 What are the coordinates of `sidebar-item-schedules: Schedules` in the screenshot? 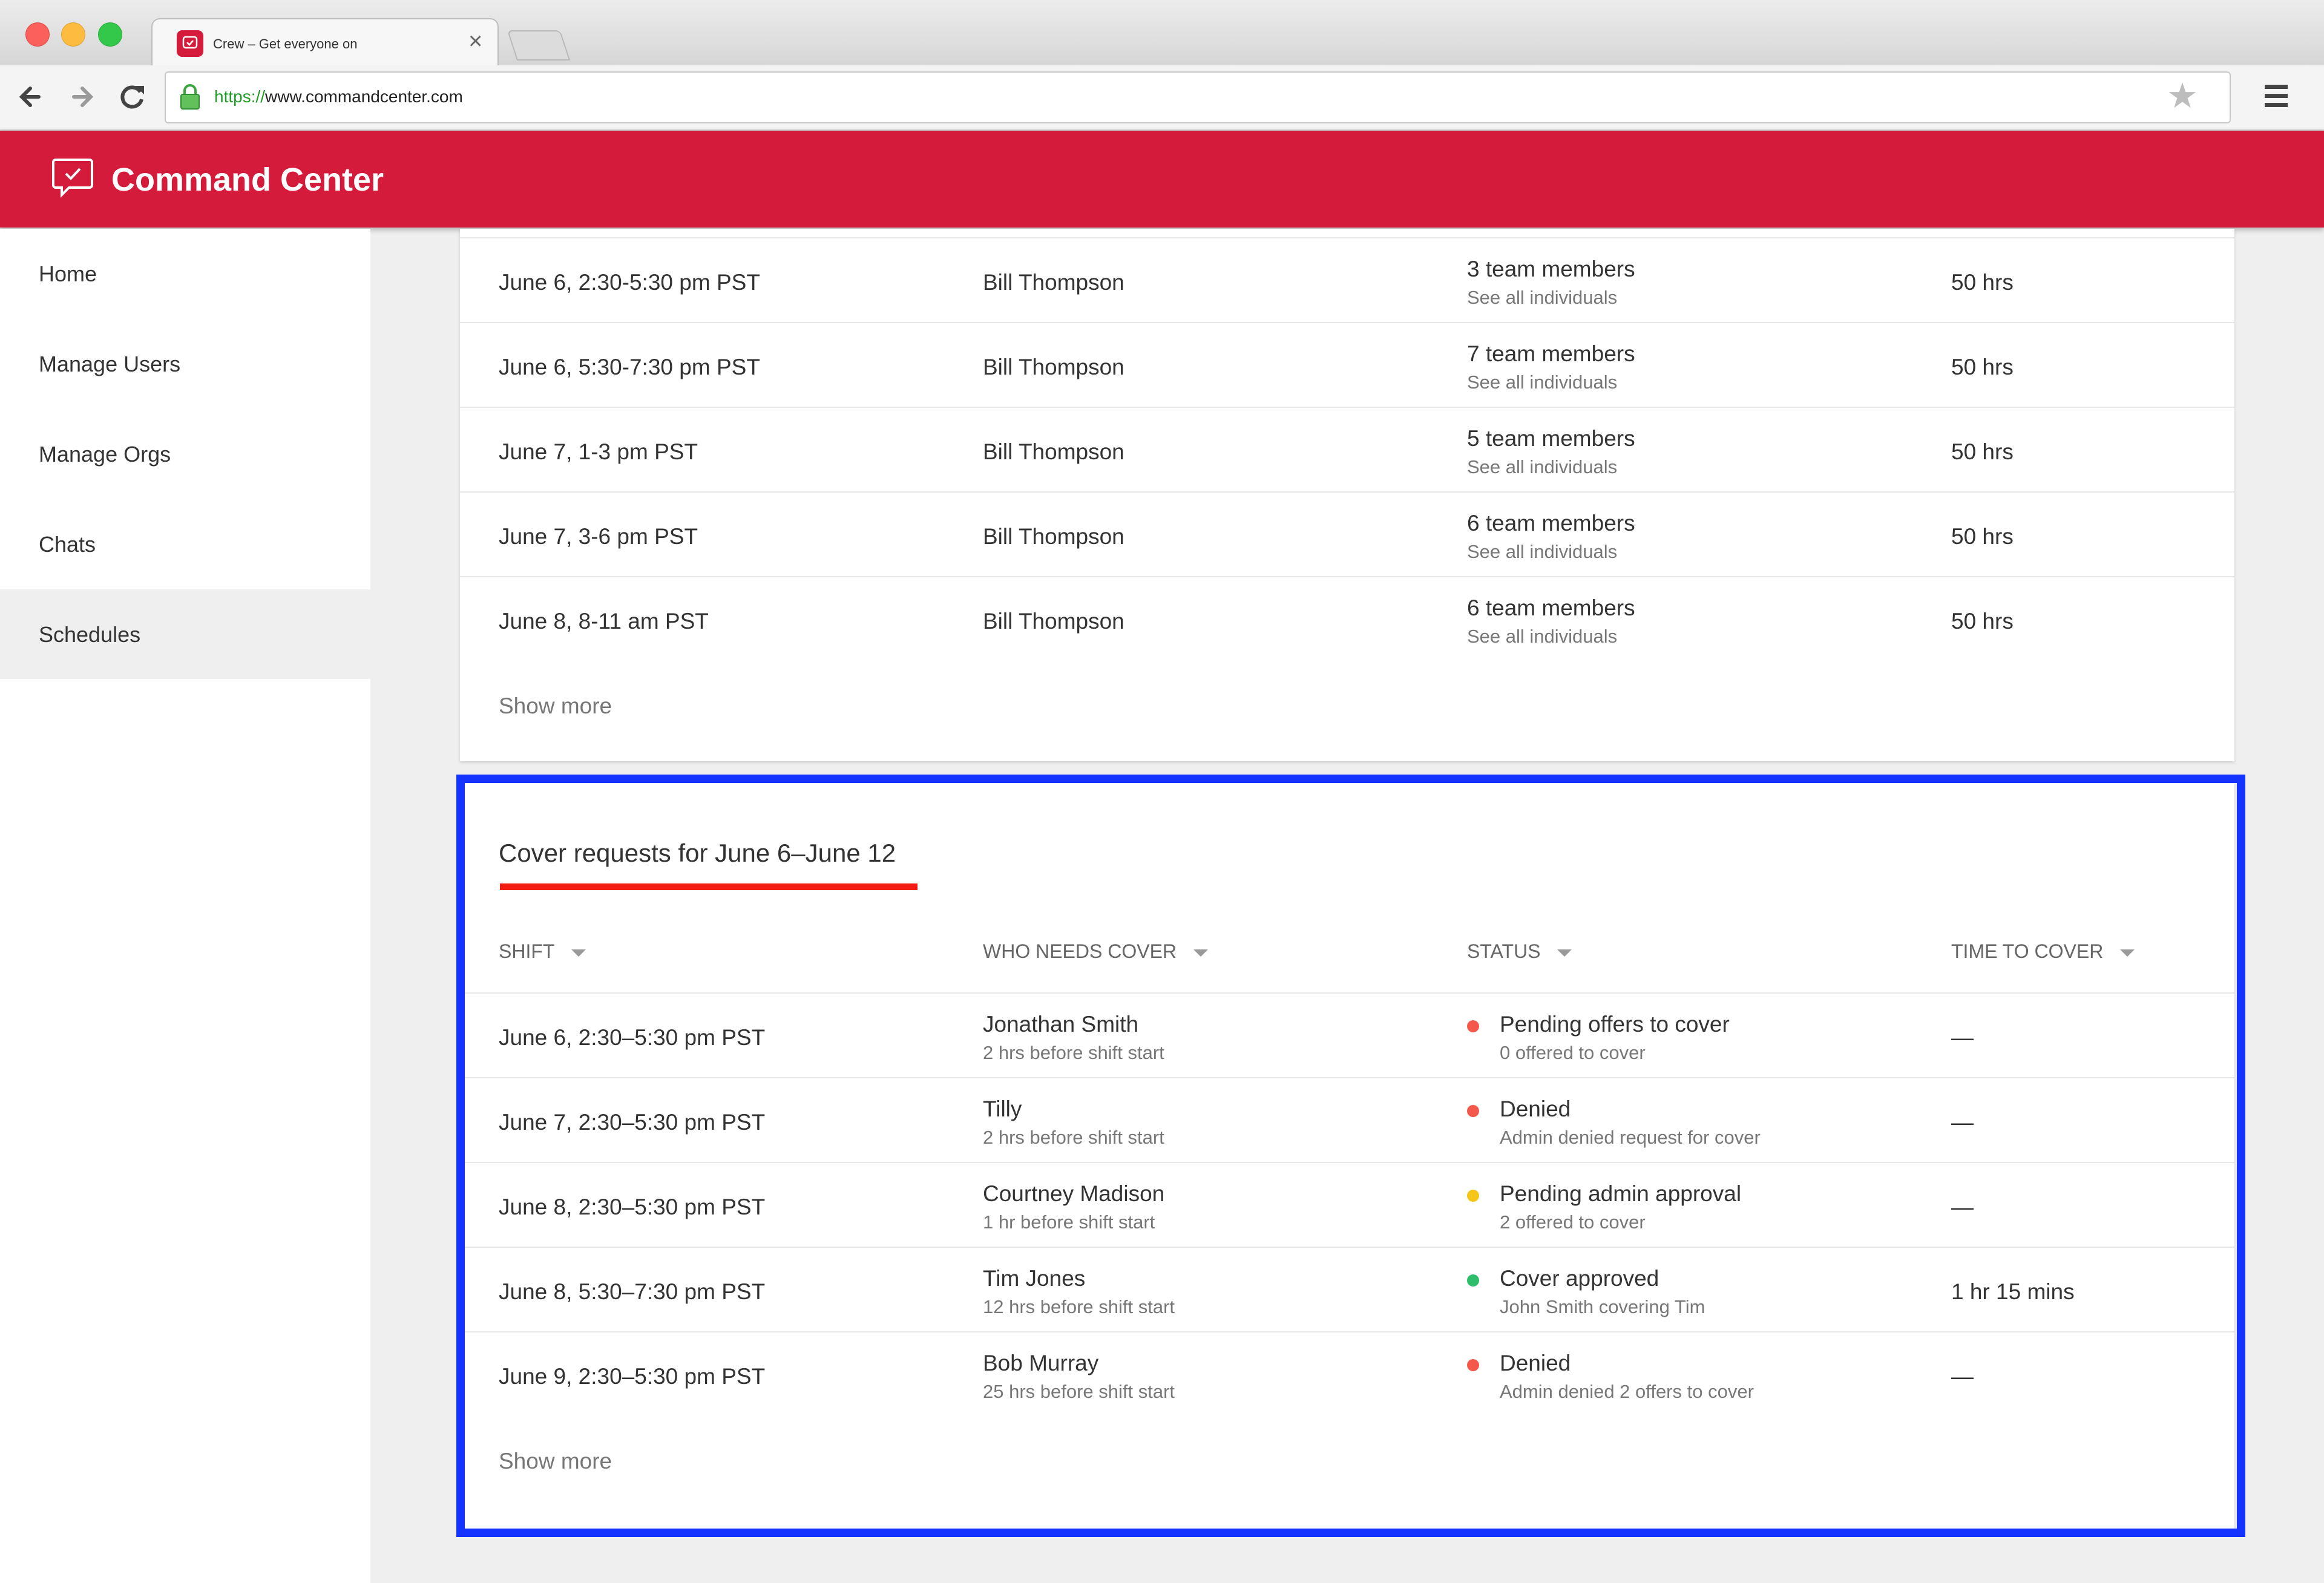 It's located at (185, 634).